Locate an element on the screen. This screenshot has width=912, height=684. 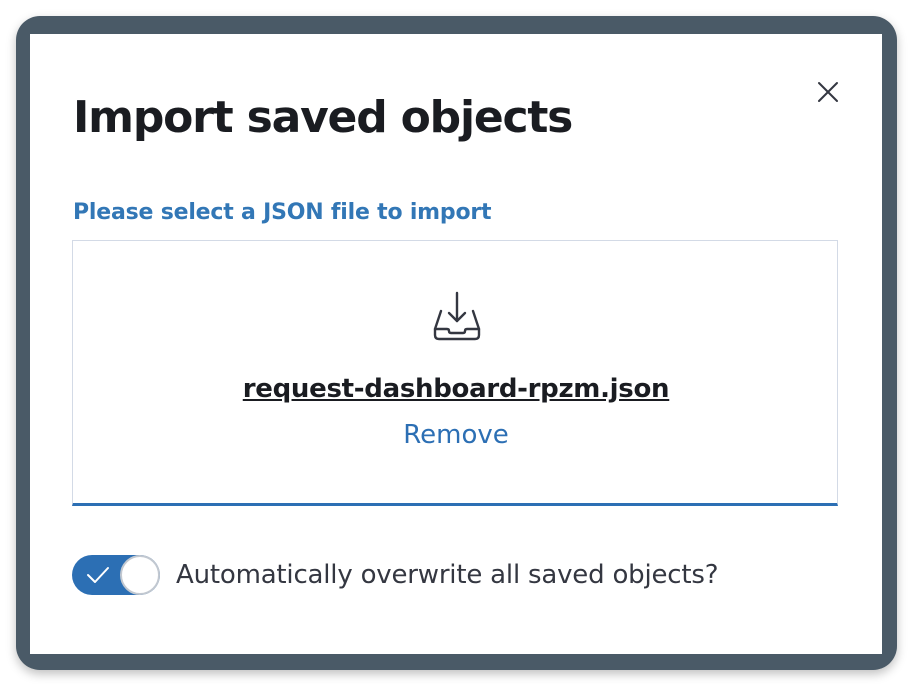
remove-file-button: Remove is located at coordinates (456, 435).